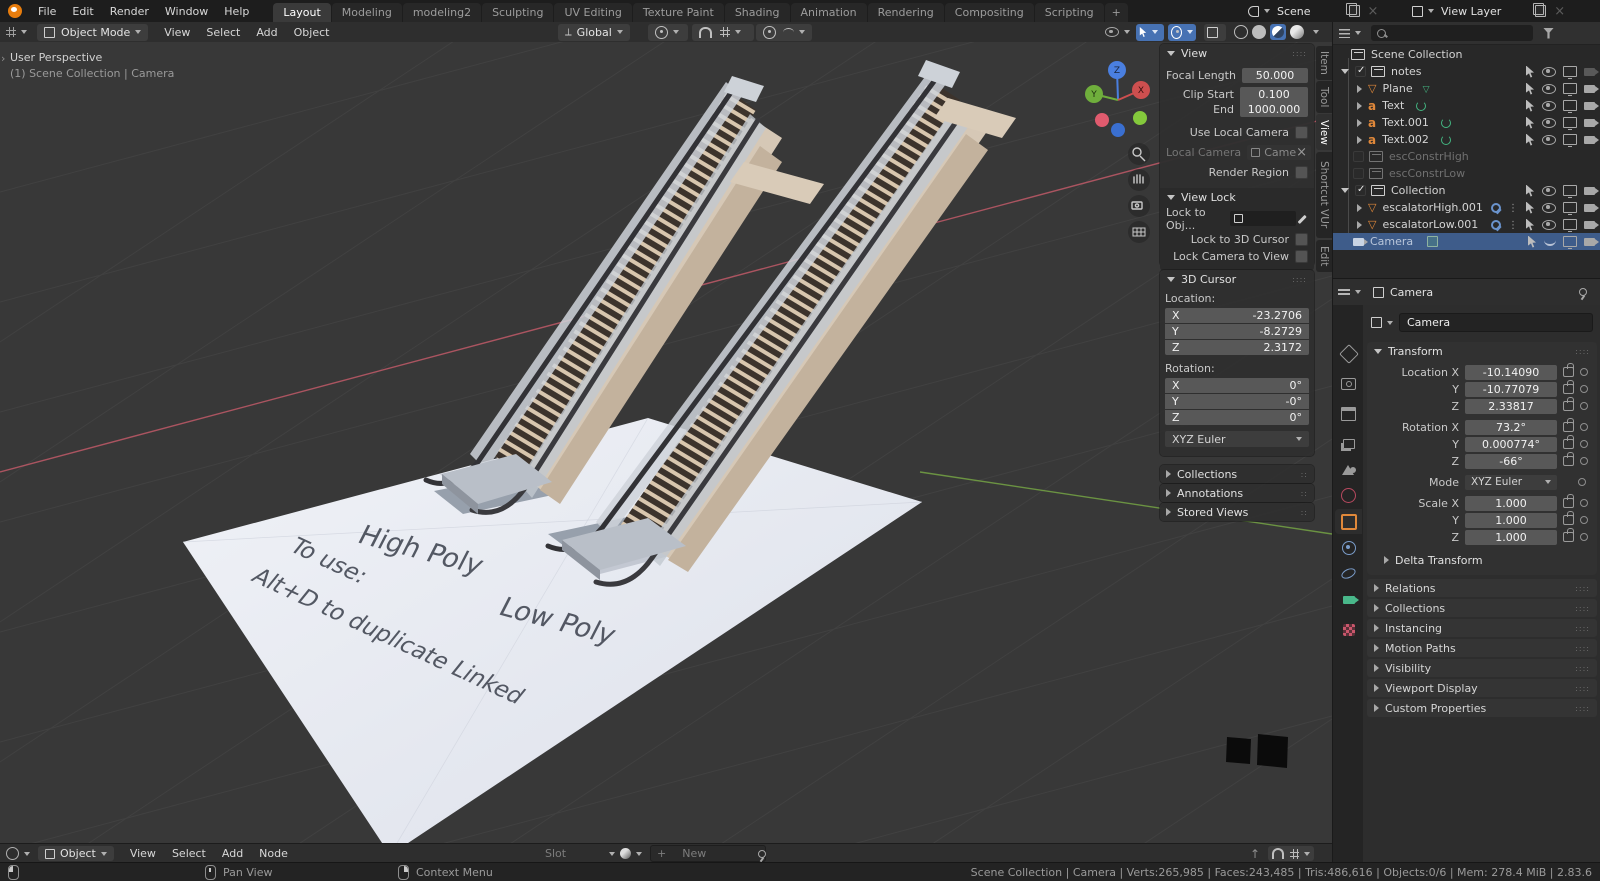 This screenshot has height=881, width=1600. What do you see at coordinates (989, 12) in the screenshot?
I see `workspace-tab-compositing: Compositing` at bounding box center [989, 12].